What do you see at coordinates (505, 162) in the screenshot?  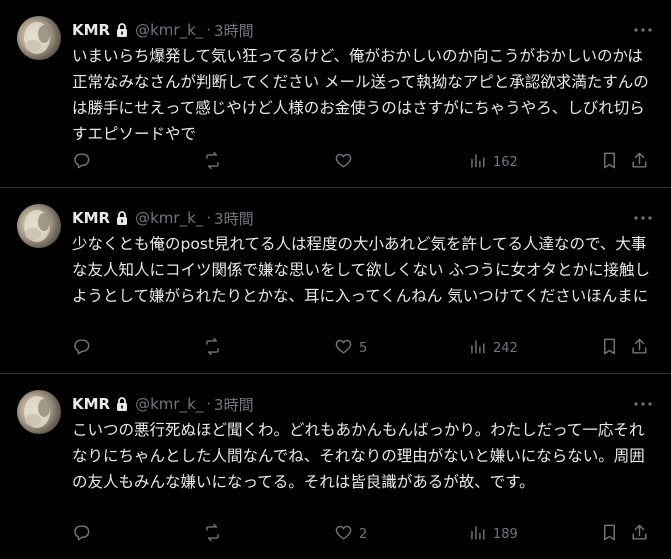 I see `views-count: 162` at bounding box center [505, 162].